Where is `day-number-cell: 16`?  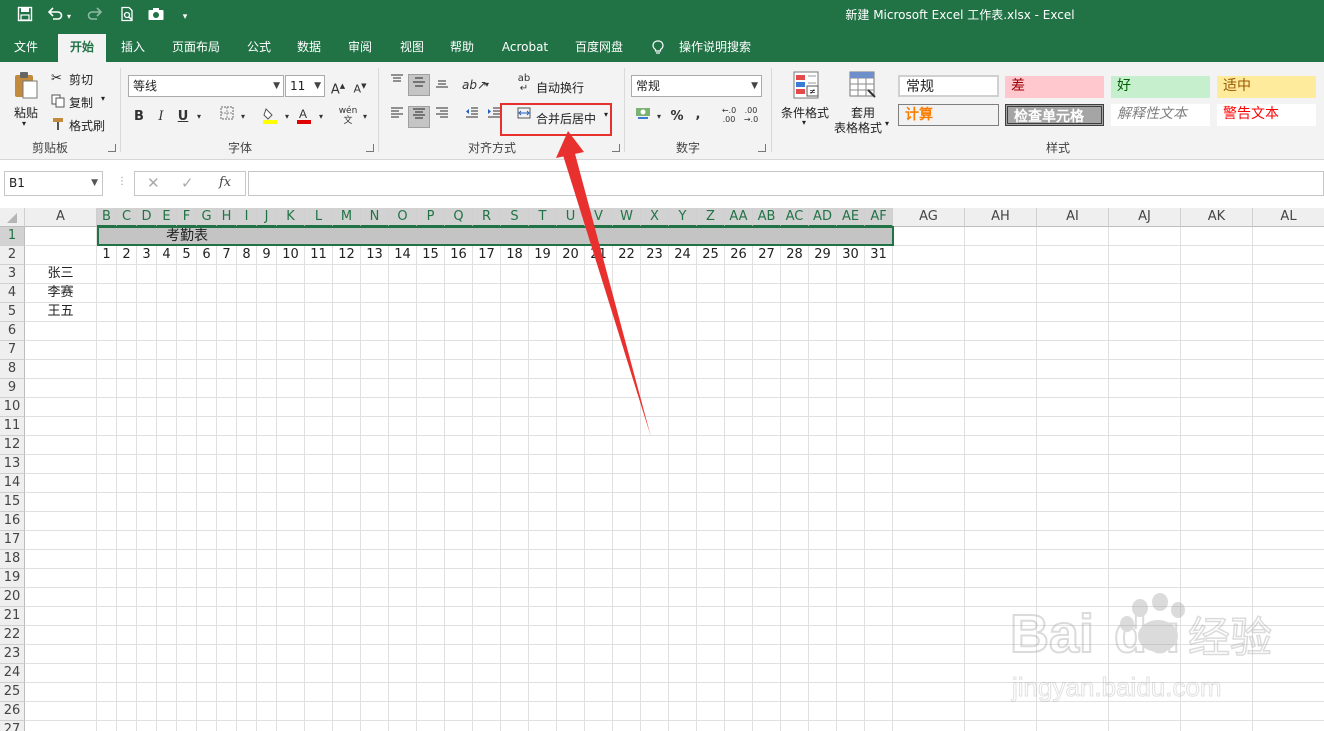 day-number-cell: 16 is located at coordinates (459, 255).